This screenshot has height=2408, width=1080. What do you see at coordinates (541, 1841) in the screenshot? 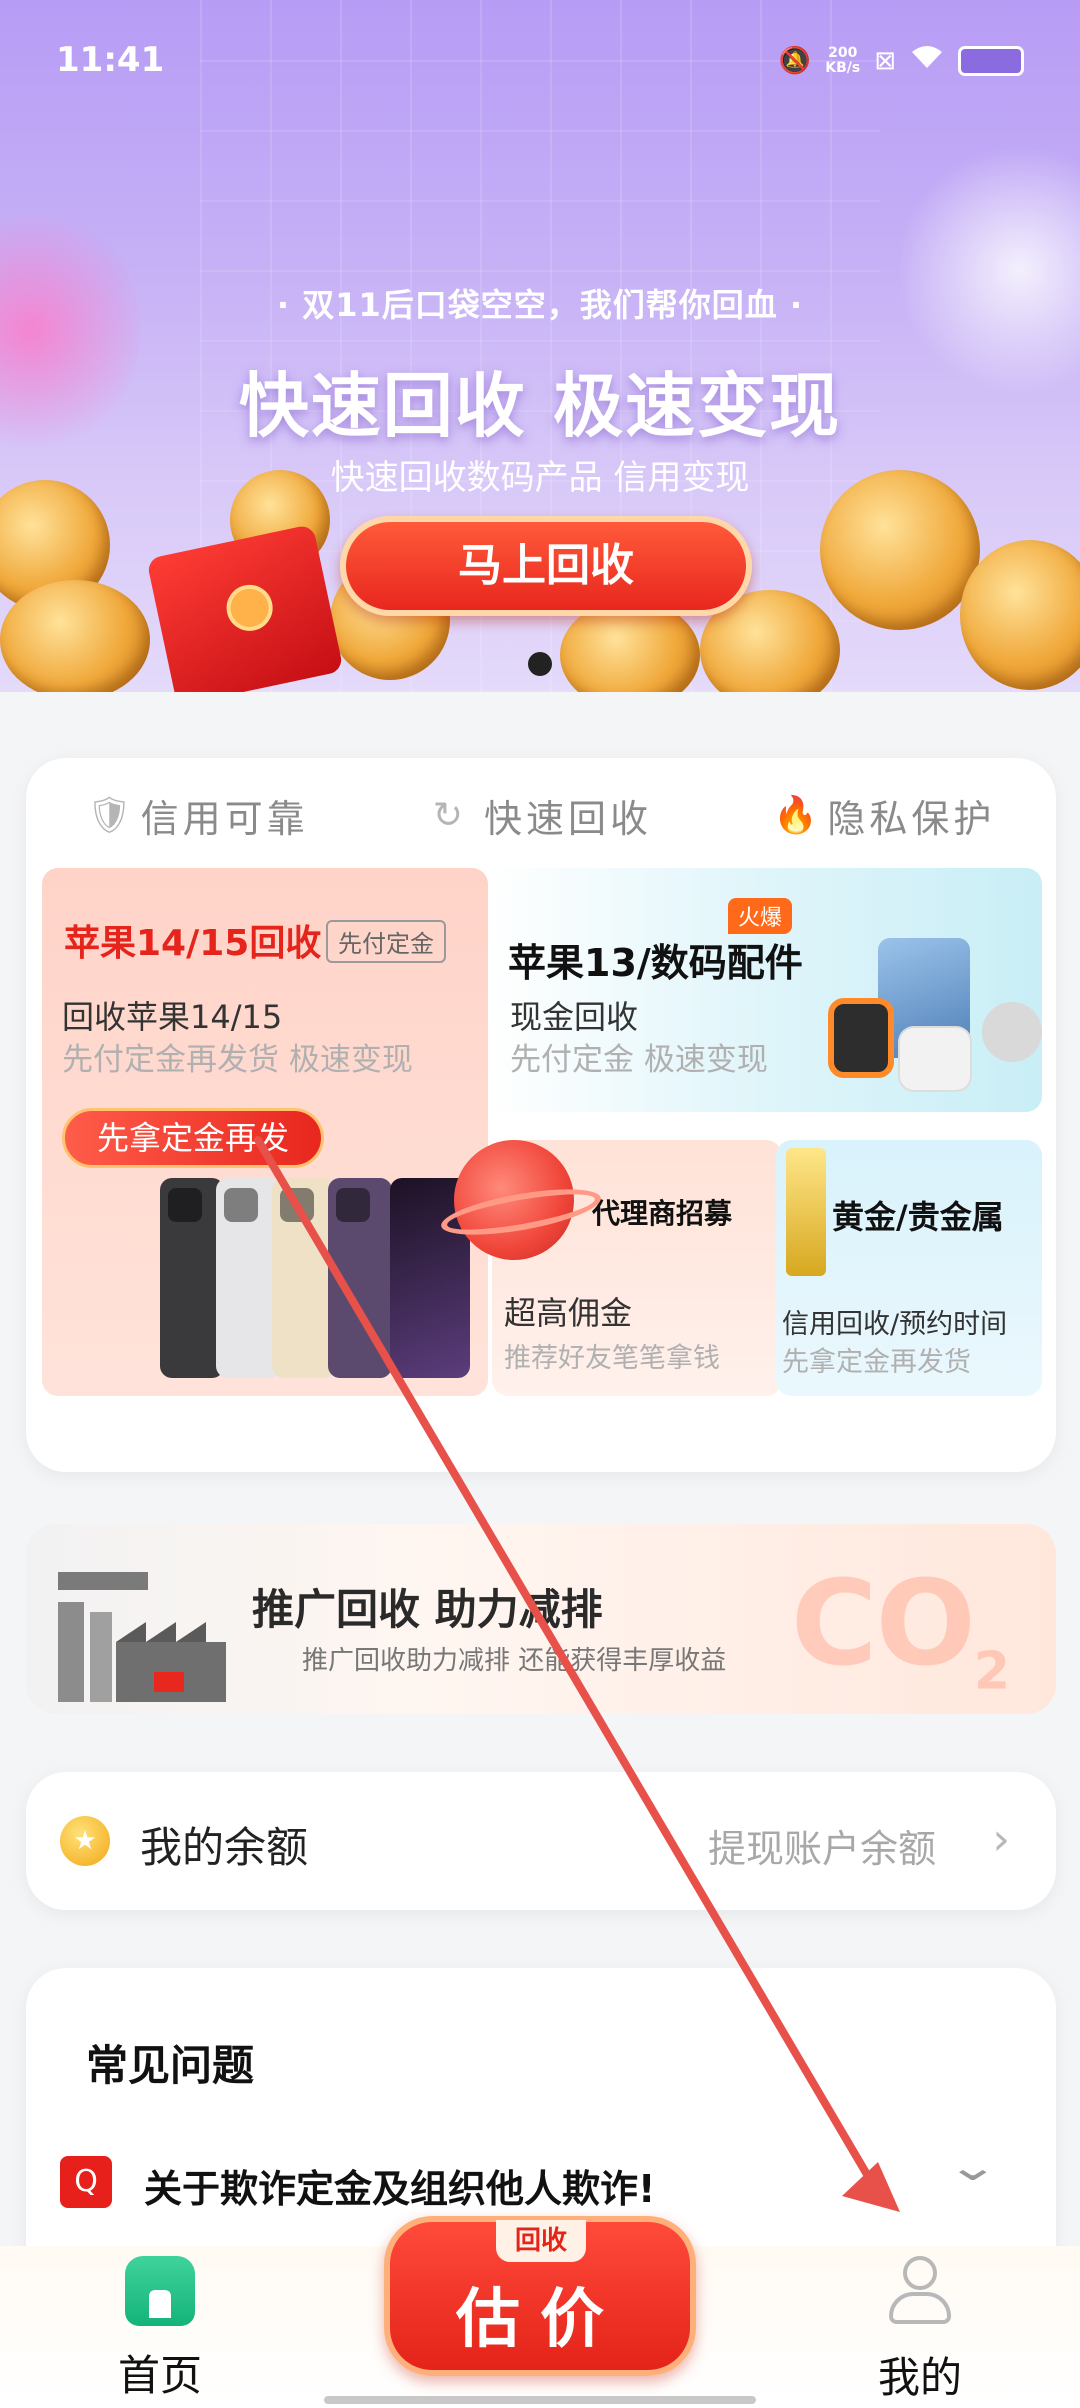
I see `my-balance-row: ★ 我的余额 提现账户余额 ›` at bounding box center [541, 1841].